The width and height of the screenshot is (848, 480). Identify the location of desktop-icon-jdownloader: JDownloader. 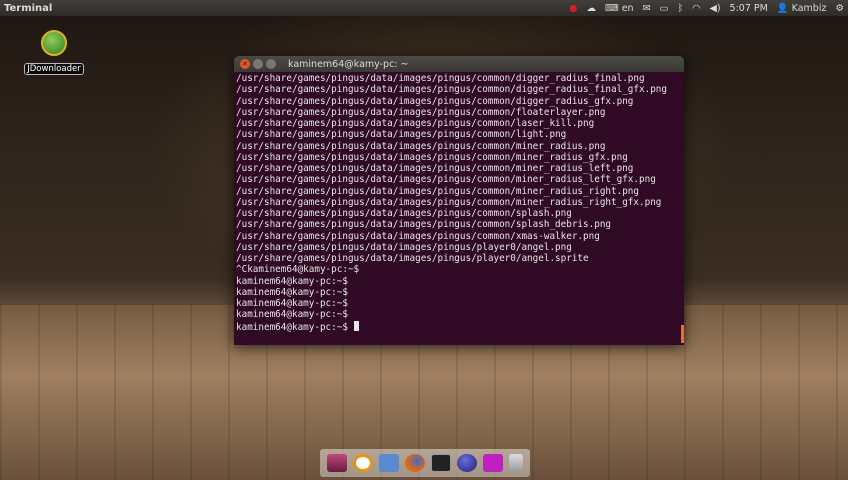
(54, 52).